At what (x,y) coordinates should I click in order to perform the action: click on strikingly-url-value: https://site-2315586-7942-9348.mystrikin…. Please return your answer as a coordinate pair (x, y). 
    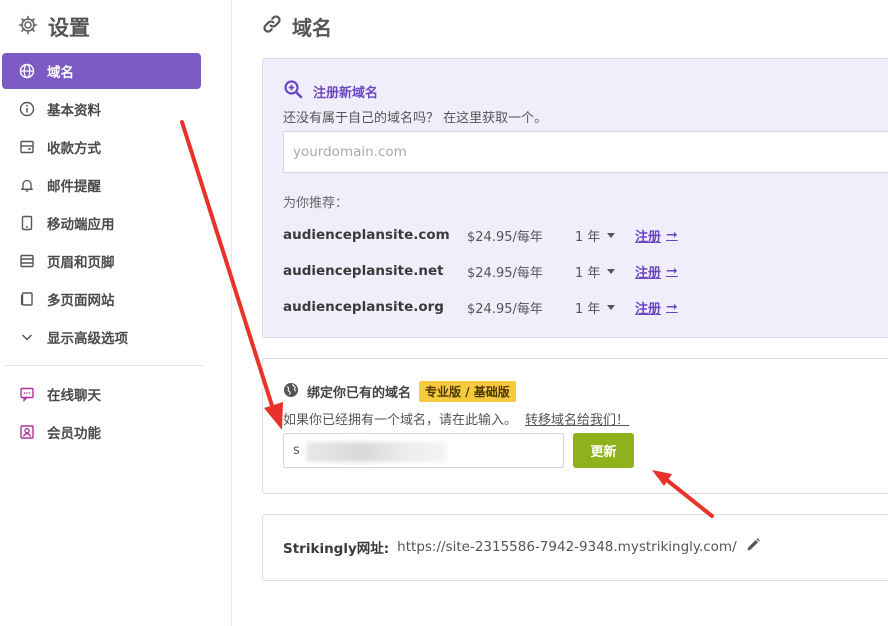
    Looking at the image, I should click on (567, 547).